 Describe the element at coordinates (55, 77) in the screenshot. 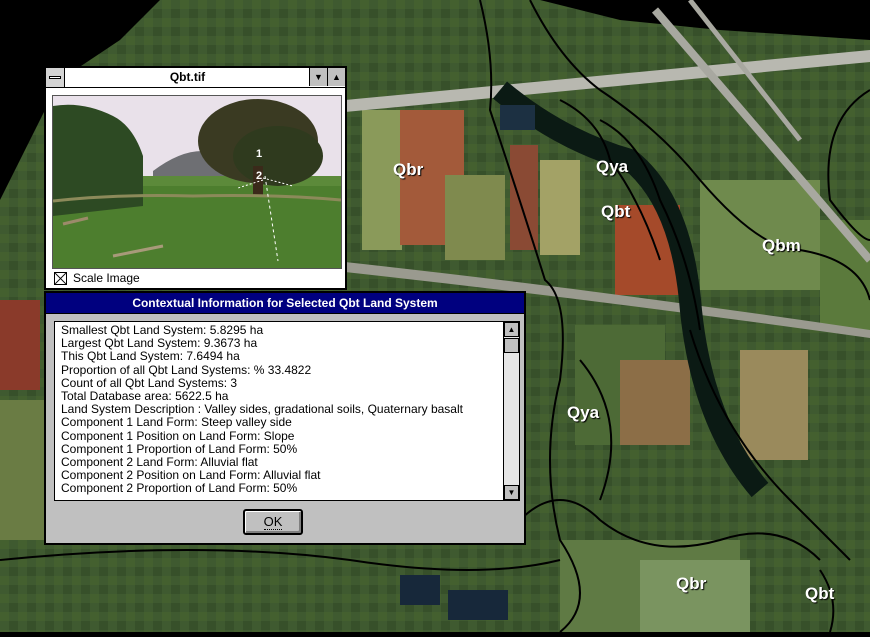

I see `system-menu-icon` at that location.